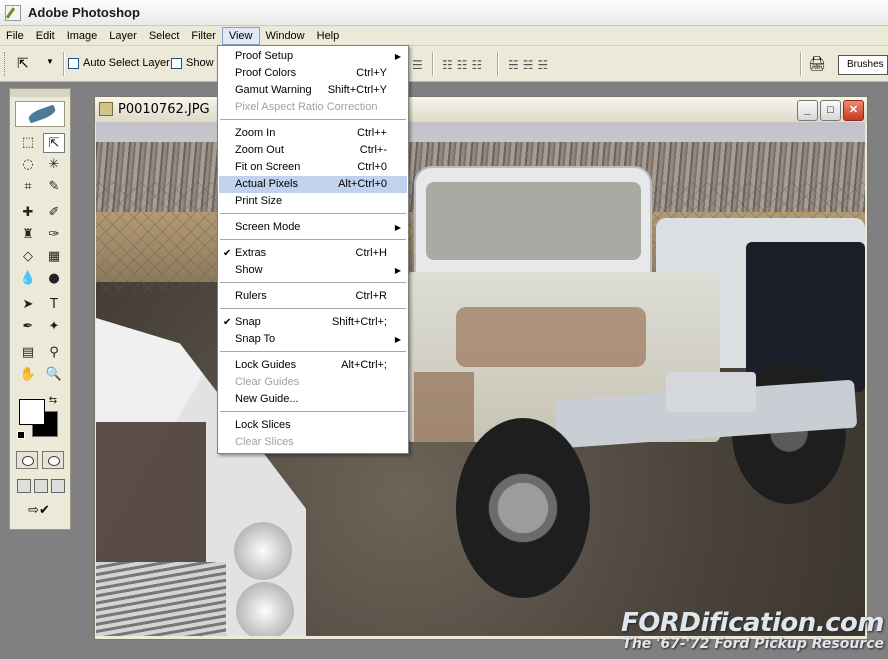 The height and width of the screenshot is (659, 888). What do you see at coordinates (45, 36) in the screenshot?
I see `menu-edit: Edit` at bounding box center [45, 36].